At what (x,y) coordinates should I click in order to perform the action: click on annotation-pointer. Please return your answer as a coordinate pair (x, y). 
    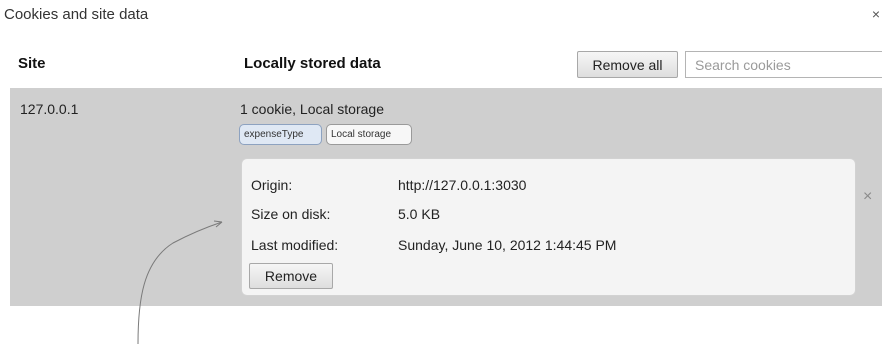
    Looking at the image, I should click on (180, 282).